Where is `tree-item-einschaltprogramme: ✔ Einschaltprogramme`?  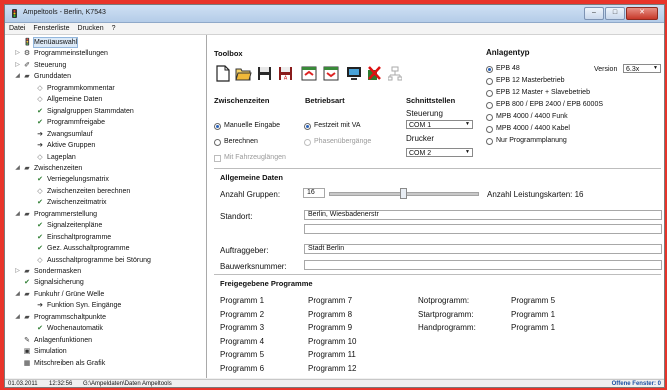
tree-item-einschaltprogramme: ✔ Einschaltprogramme is located at coordinates (73, 237).